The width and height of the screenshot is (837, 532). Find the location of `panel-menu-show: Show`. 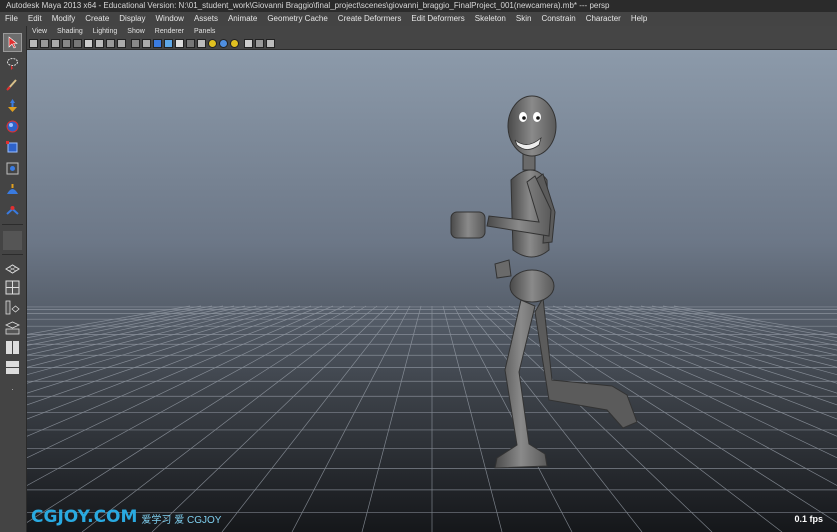

panel-menu-show: Show is located at coordinates (136, 31).